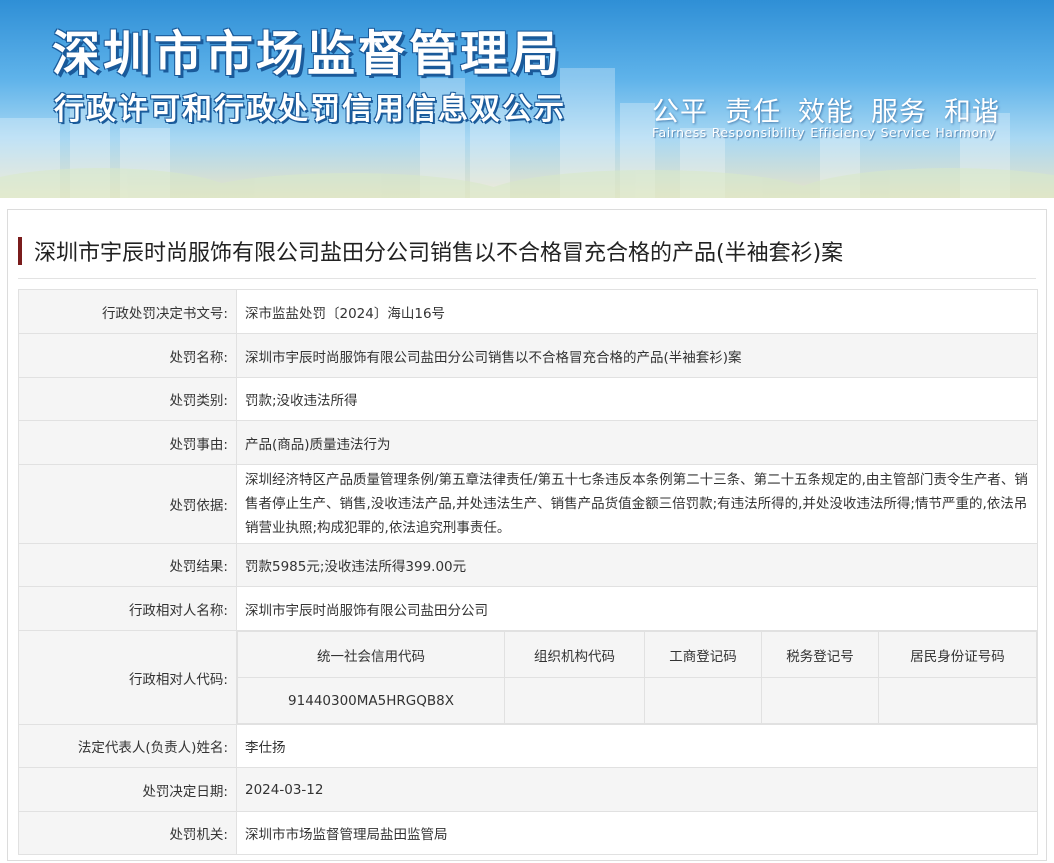 This screenshot has height=863, width=1054. Describe the element at coordinates (127, 442) in the screenshot. I see `row-label: 处罚事由:` at that location.